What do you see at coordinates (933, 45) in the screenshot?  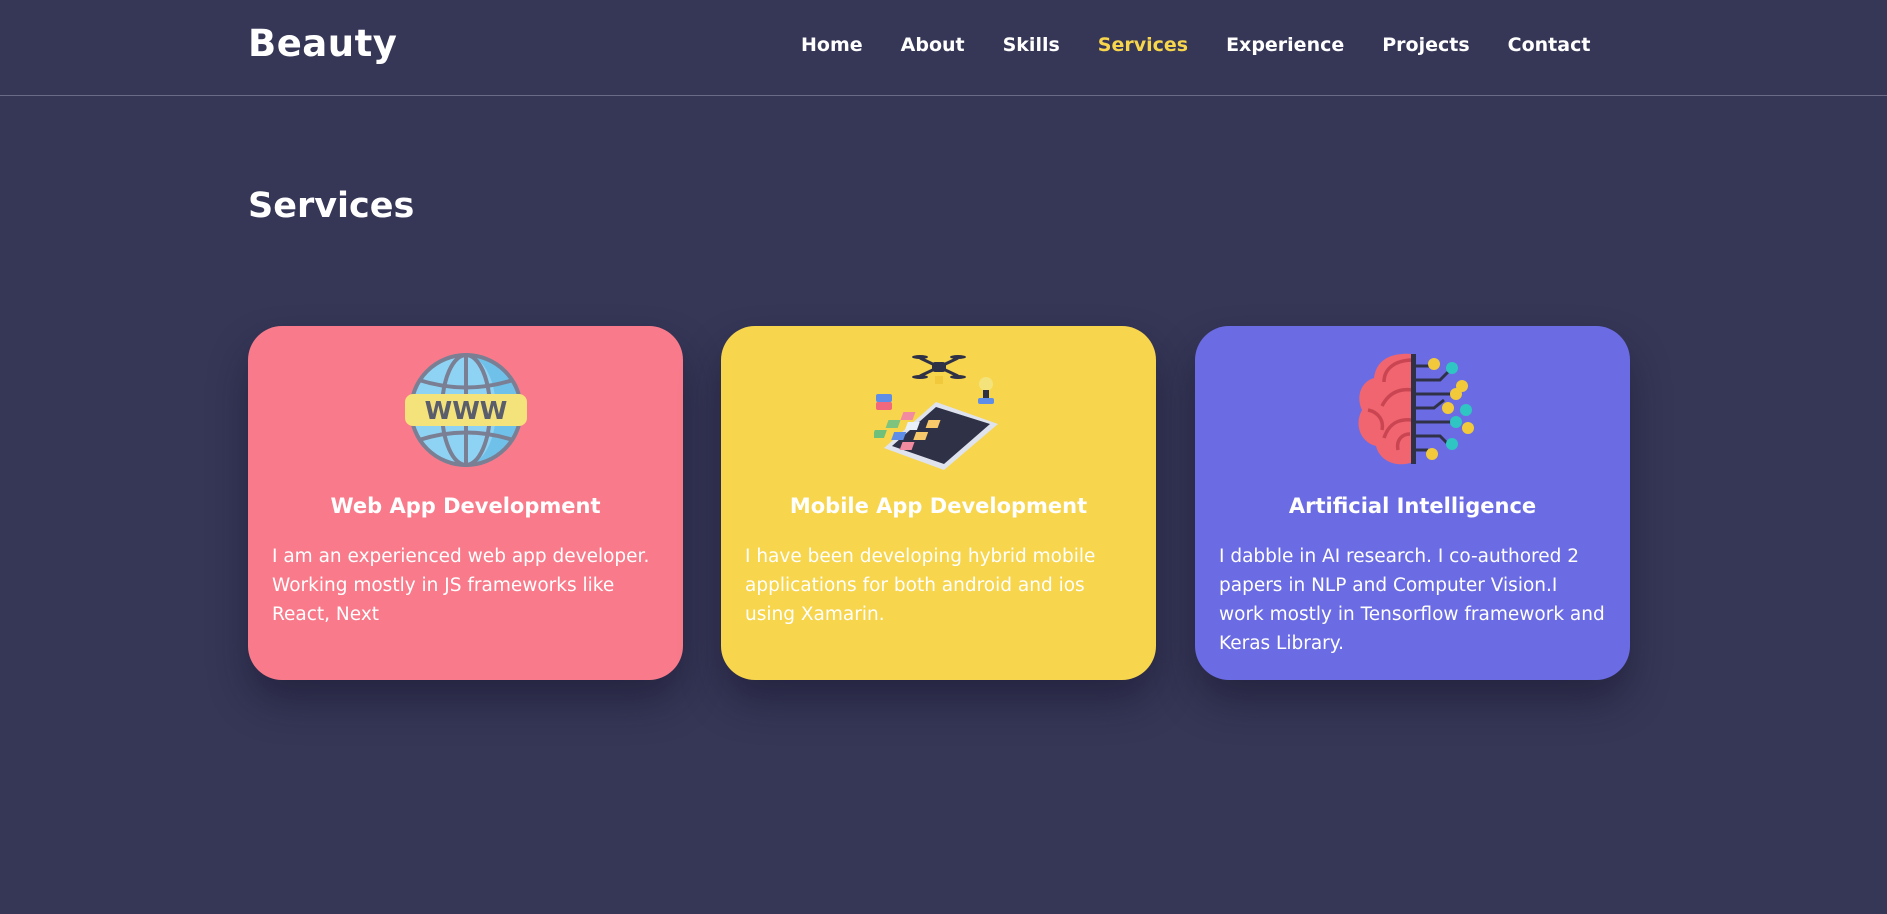 I see `nav-about: About` at bounding box center [933, 45].